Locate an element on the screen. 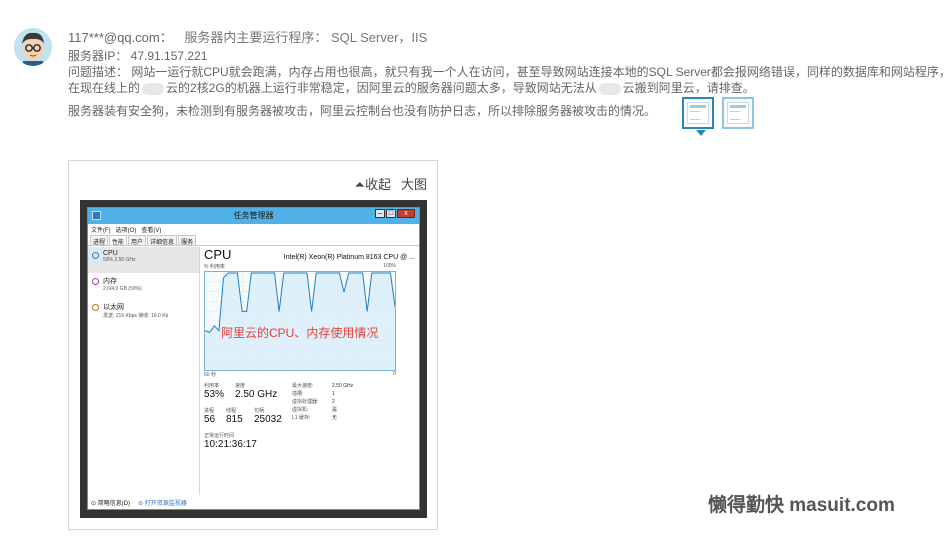  stat-label: 正常运行时间 is located at coordinates (219, 436).